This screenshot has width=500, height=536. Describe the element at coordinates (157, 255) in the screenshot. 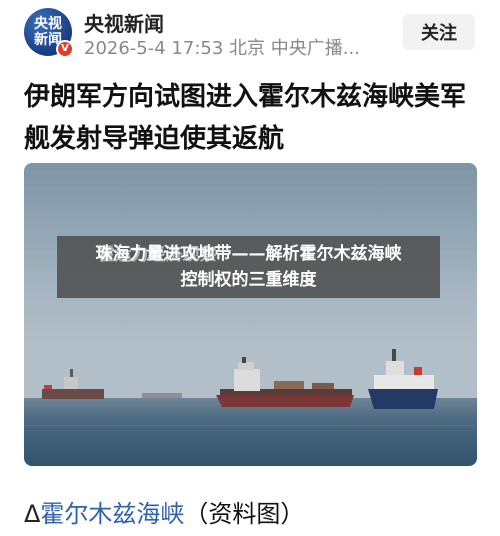

I see `overlay-text-b: 霍运力经济观察` at that location.